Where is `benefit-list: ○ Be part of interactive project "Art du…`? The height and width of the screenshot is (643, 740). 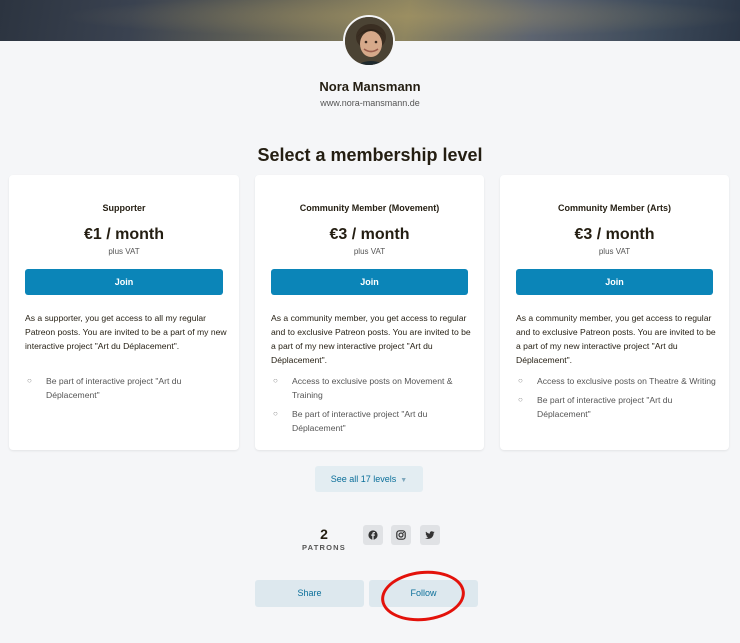 benefit-list: ○ Be part of interactive project "Art du… is located at coordinates (126, 390).